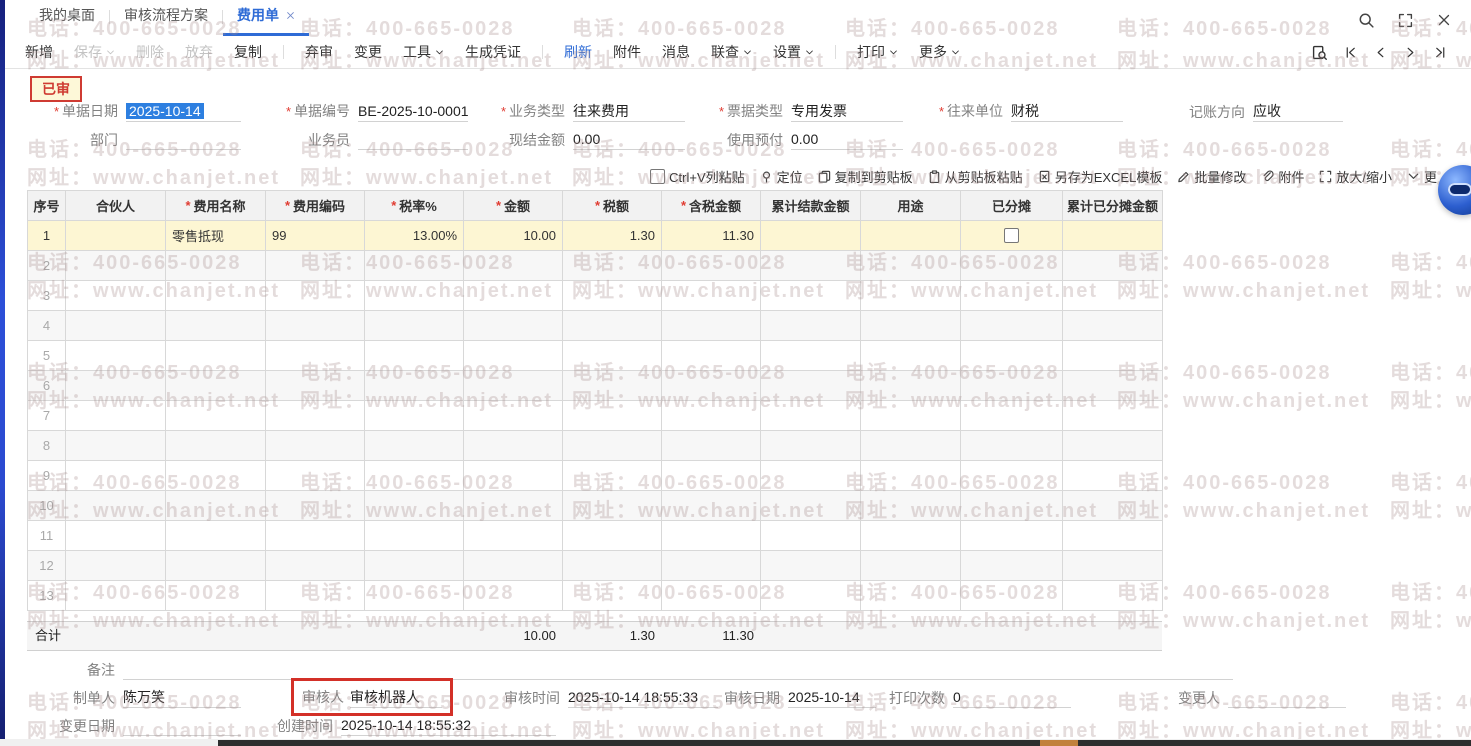  I want to click on toolbar-button: 设置, so click(793, 52).